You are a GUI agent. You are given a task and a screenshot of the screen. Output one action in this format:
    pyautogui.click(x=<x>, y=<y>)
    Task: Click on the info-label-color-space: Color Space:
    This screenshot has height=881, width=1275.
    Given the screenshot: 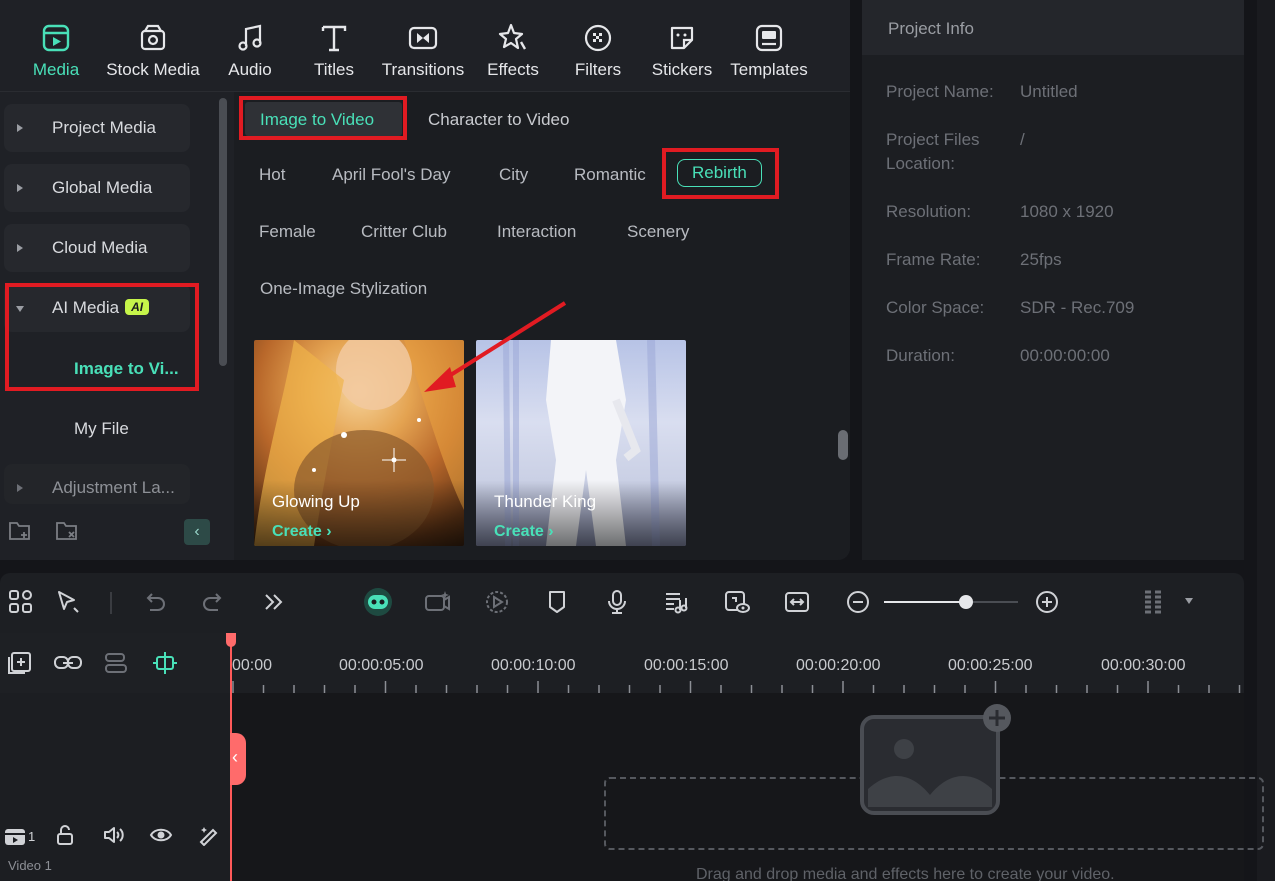 What is the action you would take?
    pyautogui.click(x=935, y=307)
    